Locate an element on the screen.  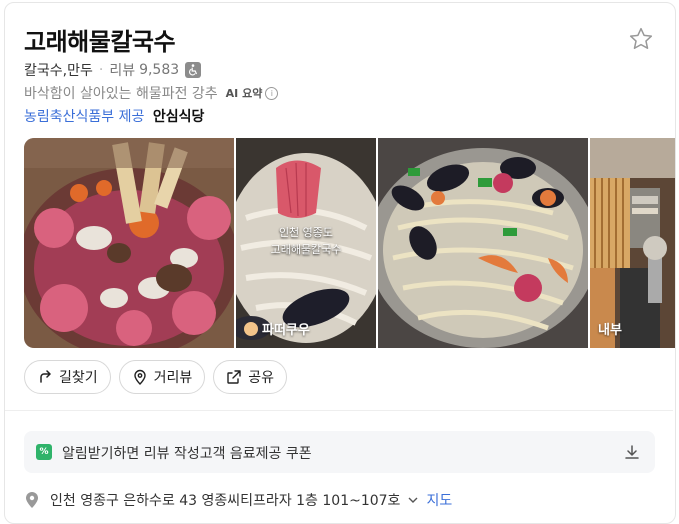
map-link: 지도 is located at coordinates (439, 500).